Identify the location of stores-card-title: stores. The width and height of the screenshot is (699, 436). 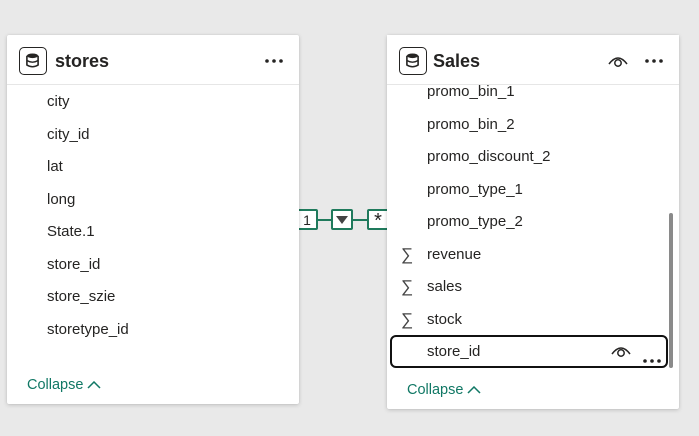
(82, 61).